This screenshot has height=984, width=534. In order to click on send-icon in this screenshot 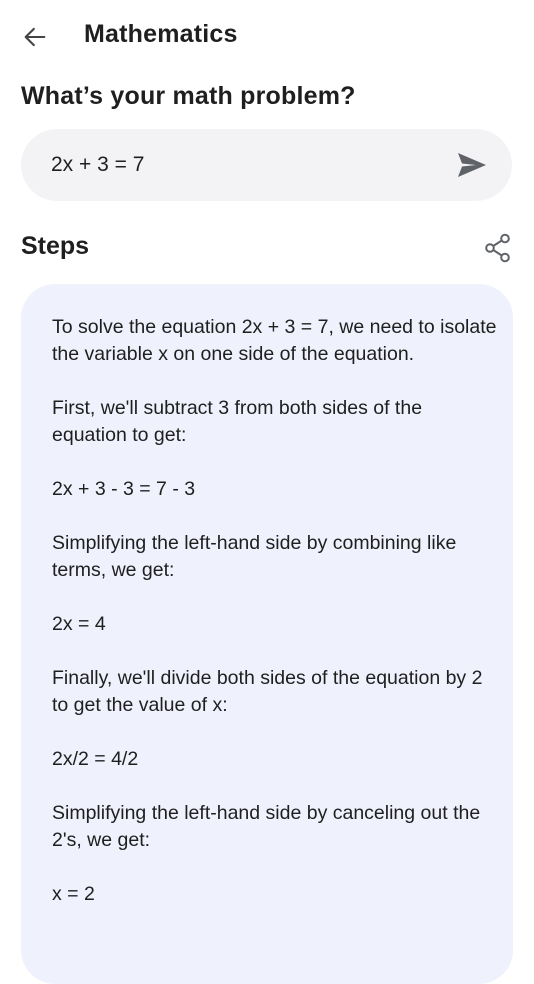, I will do `click(472, 165)`.